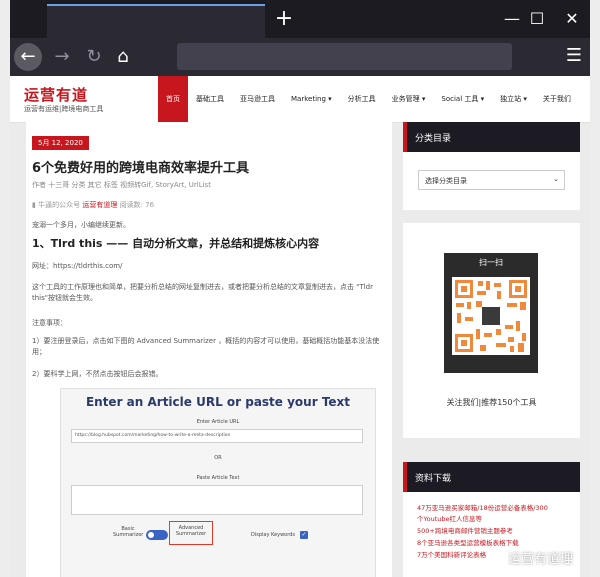  I want to click on maximize-button: ☐, so click(537, 20).